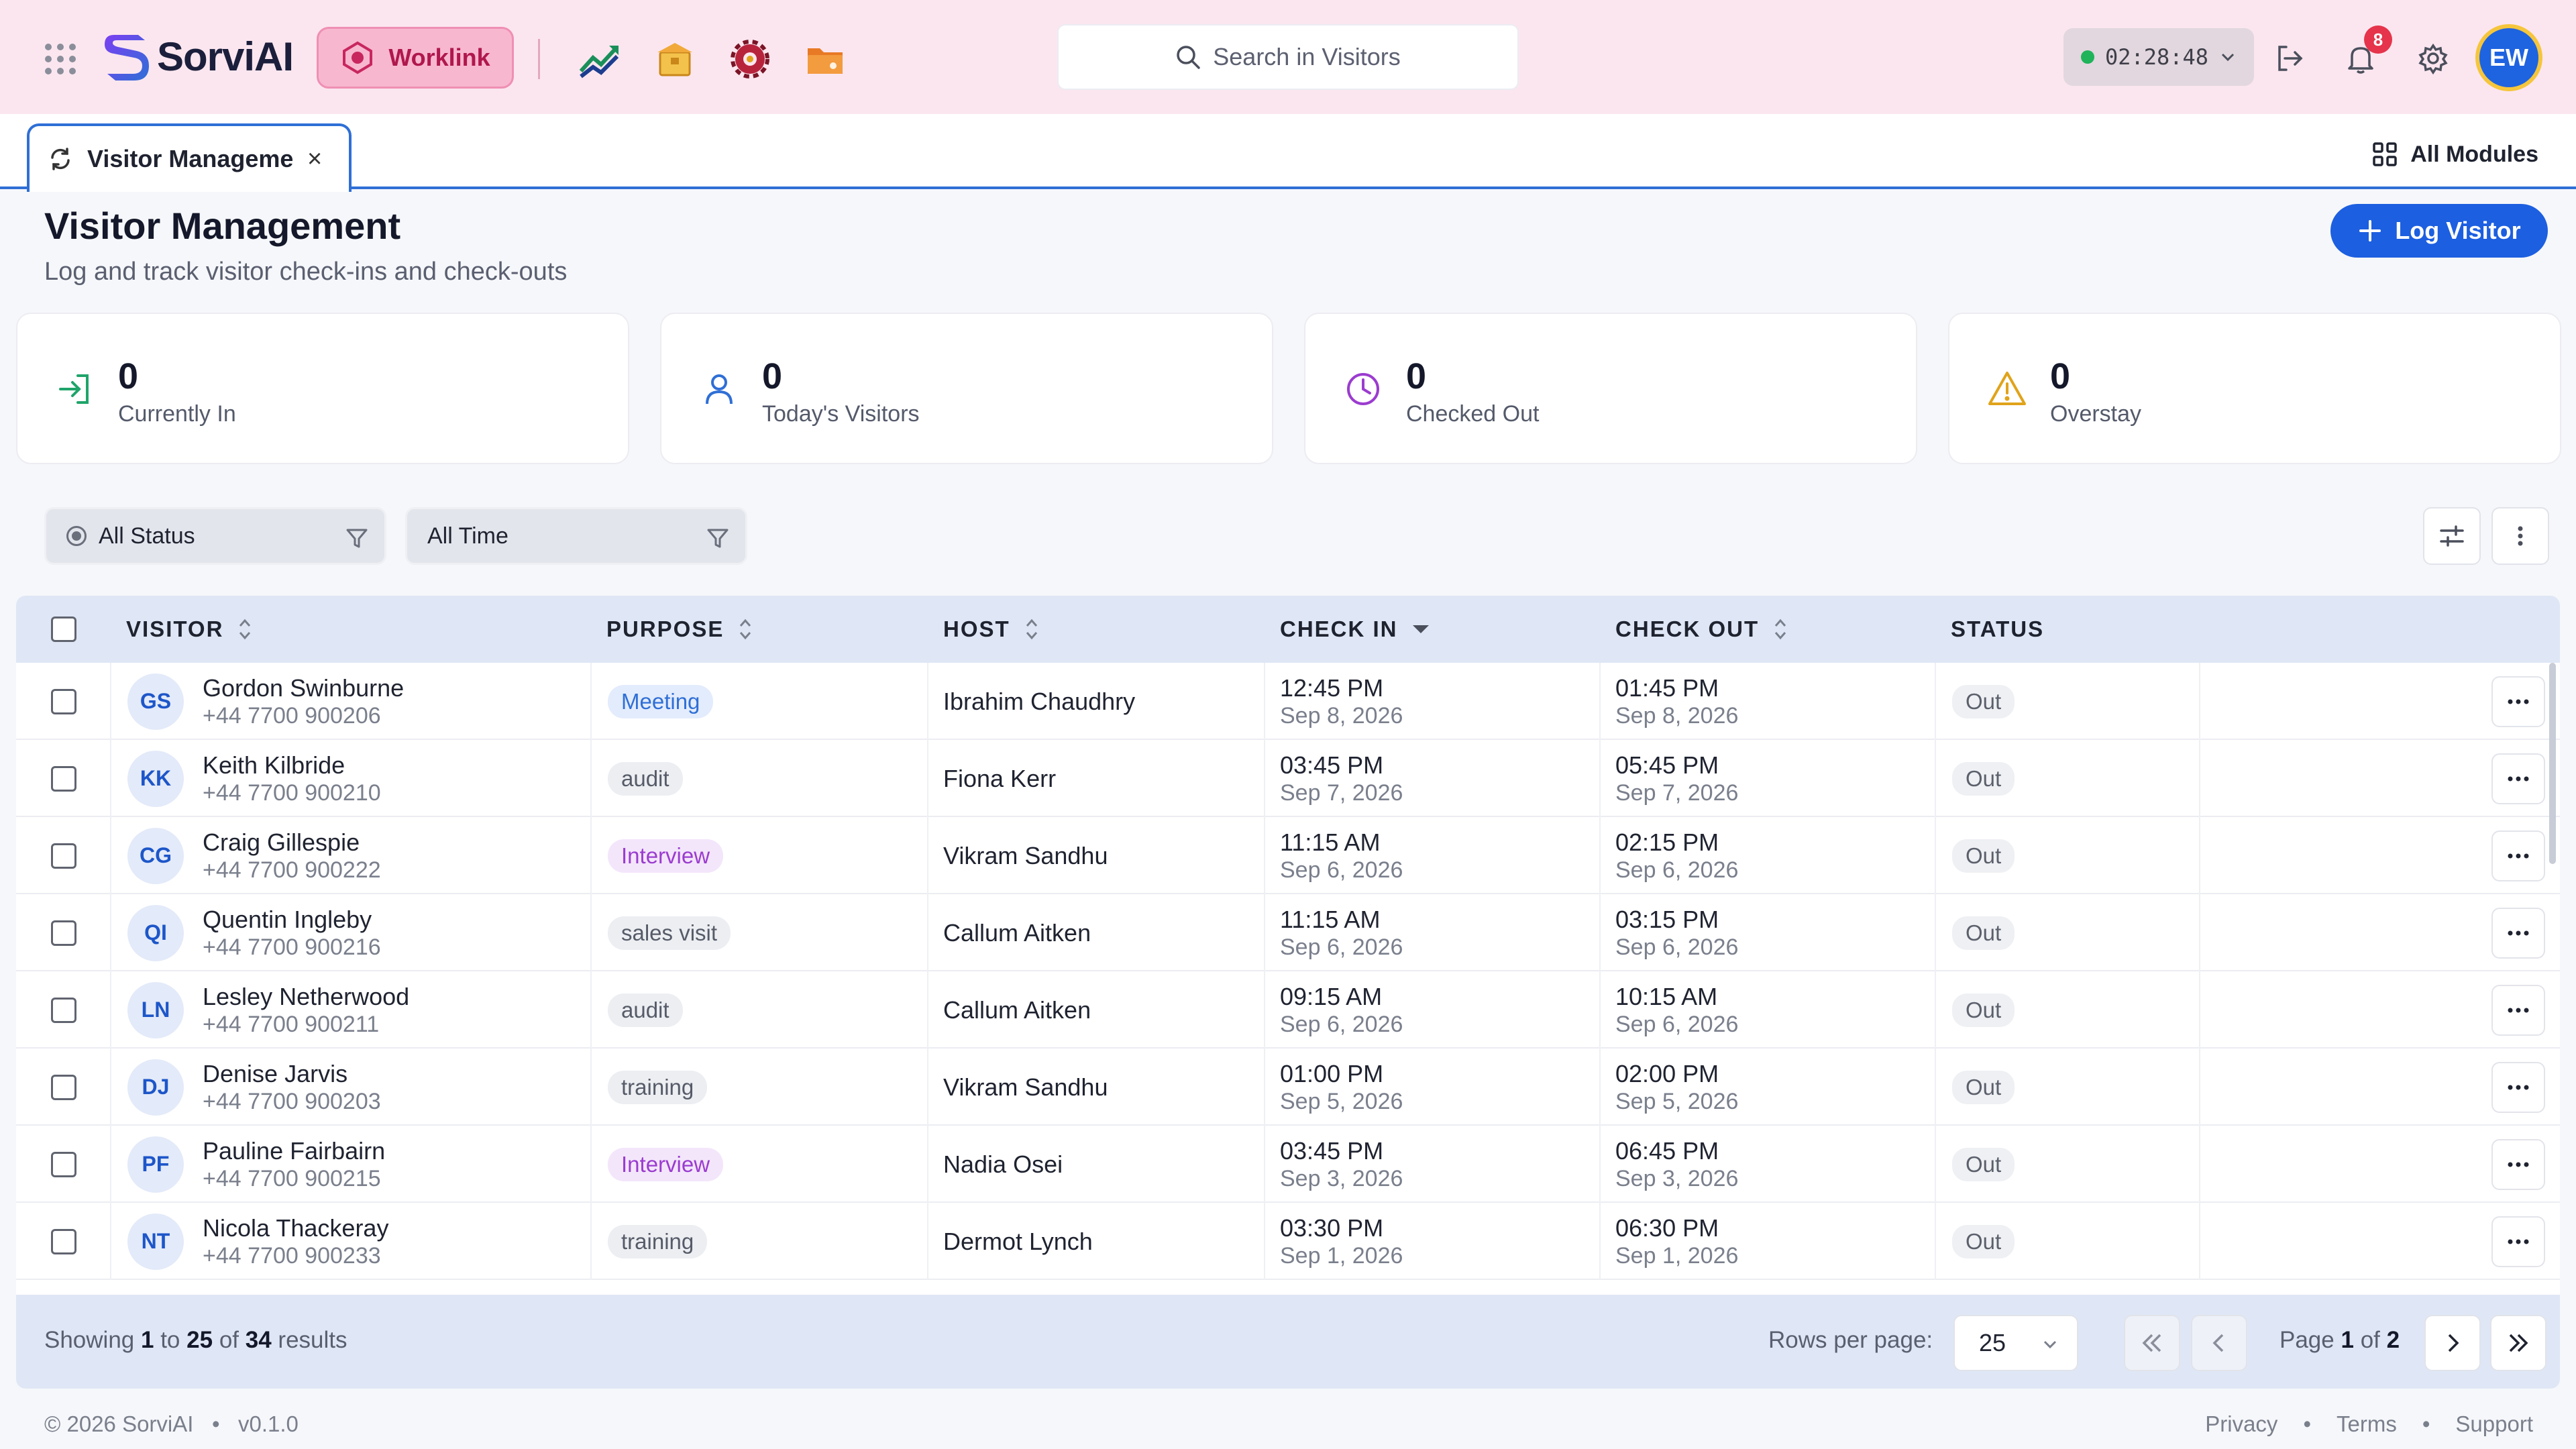  I want to click on rows-per-page-select: 25, so click(2015, 1343).